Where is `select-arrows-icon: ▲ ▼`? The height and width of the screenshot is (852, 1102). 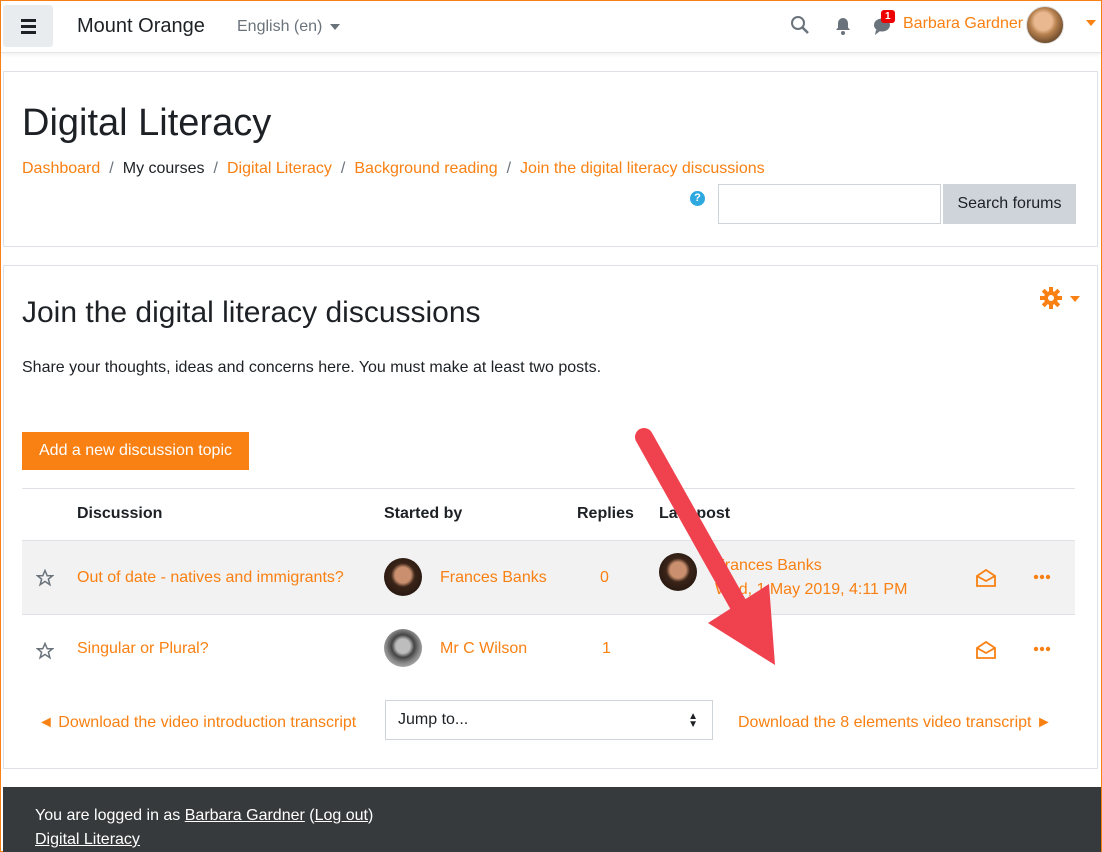 select-arrows-icon: ▲ ▼ is located at coordinates (693, 720).